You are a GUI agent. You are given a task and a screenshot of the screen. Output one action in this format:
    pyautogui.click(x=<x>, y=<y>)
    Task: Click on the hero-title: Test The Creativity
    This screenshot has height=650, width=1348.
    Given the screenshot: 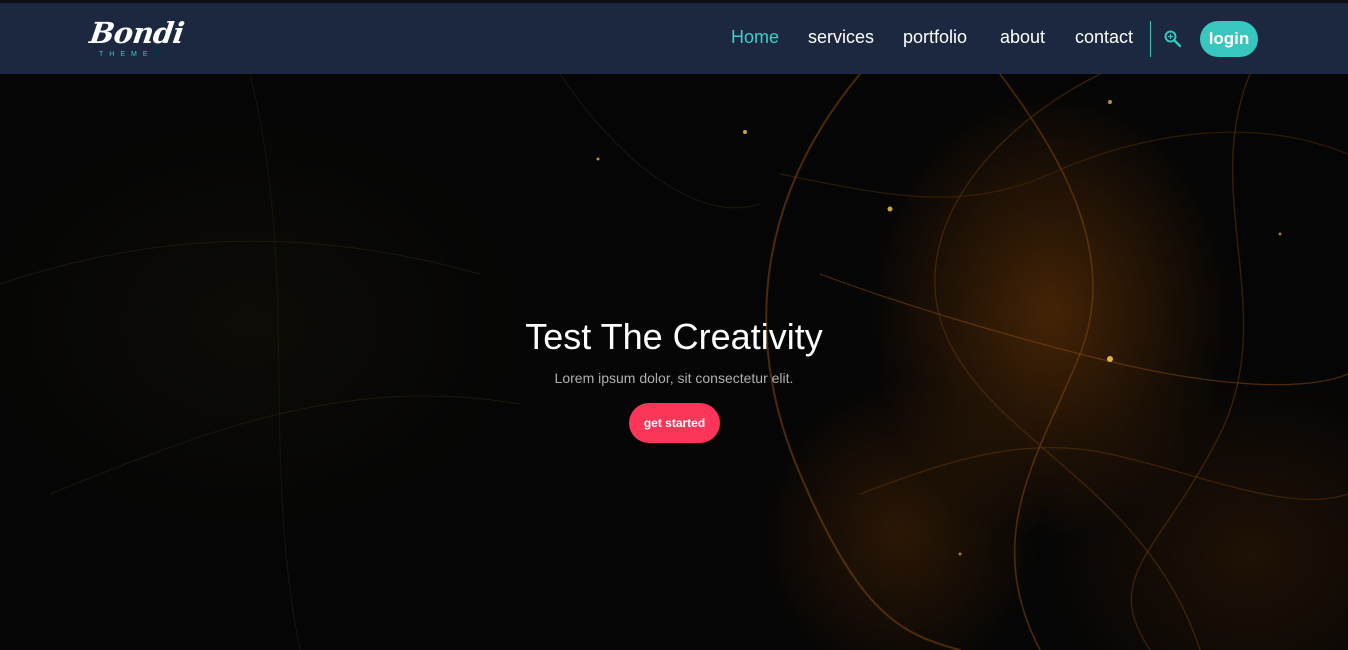 What is the action you would take?
    pyautogui.click(x=674, y=336)
    